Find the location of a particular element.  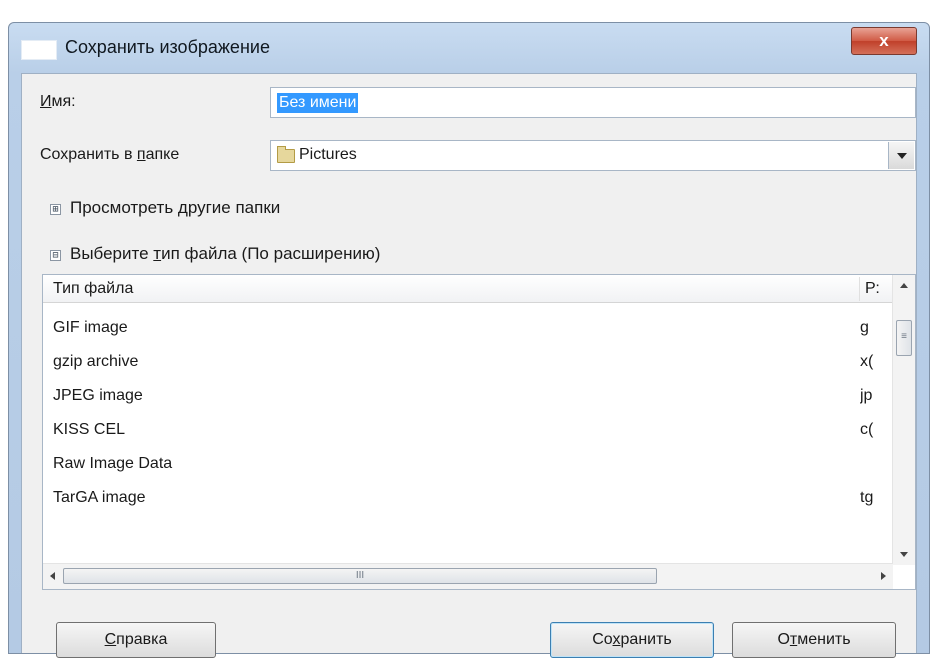

horizontal-scrollbar: III is located at coordinates (468, 576).